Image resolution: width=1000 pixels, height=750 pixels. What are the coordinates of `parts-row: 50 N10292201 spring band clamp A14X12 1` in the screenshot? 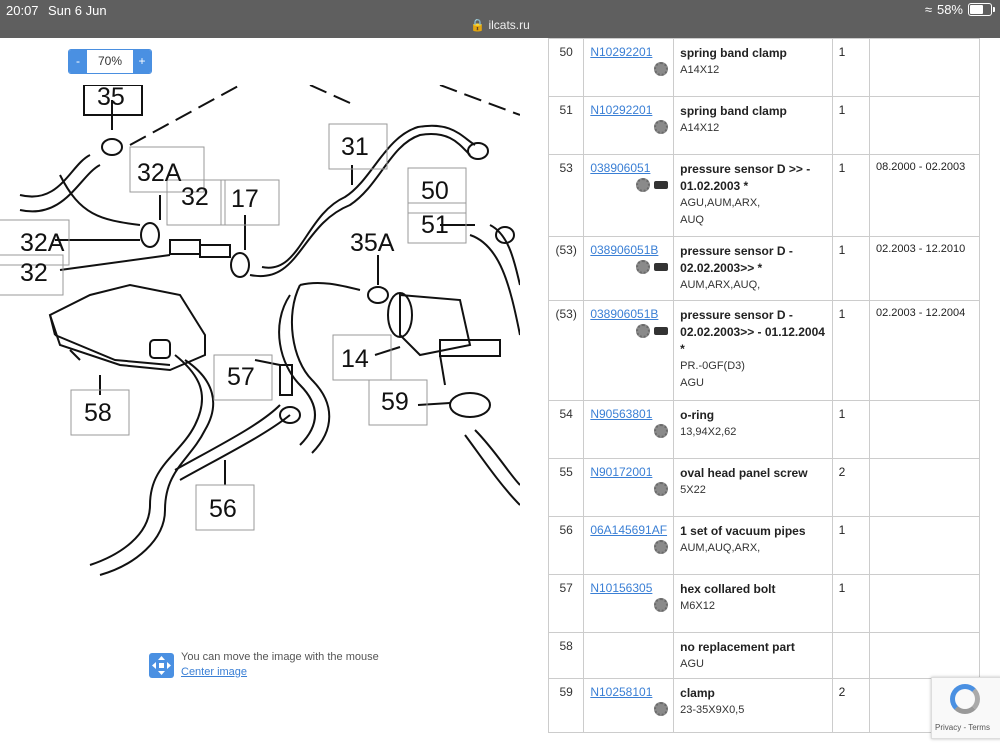 It's located at (764, 67).